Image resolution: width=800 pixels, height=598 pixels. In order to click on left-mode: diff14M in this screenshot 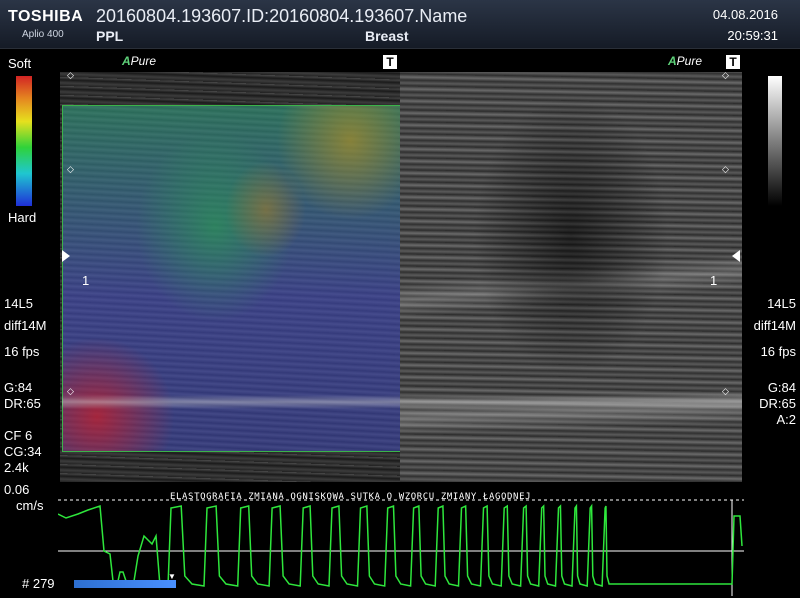, I will do `click(25, 325)`.